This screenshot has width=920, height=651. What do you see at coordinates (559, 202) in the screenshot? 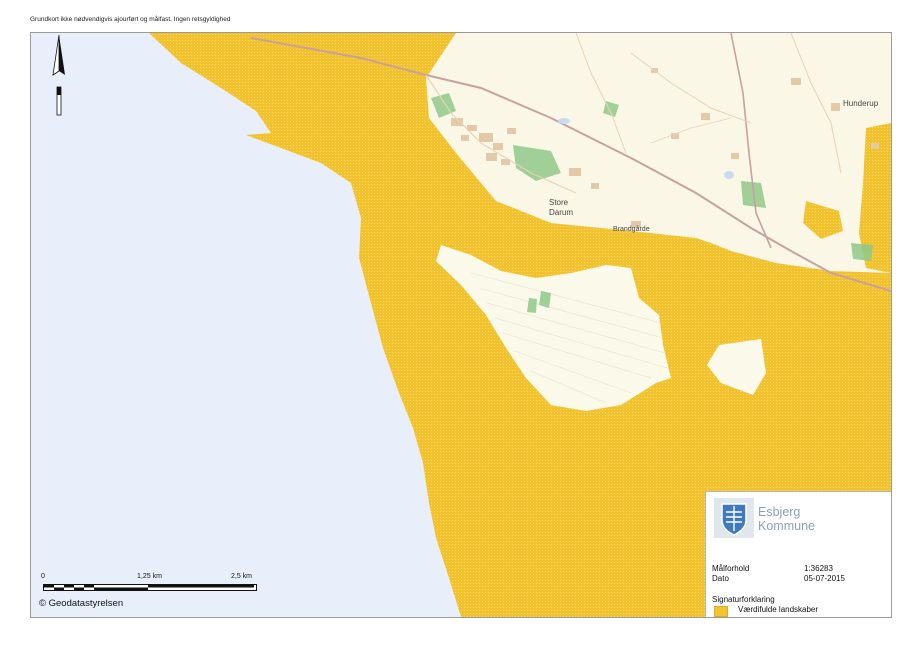
I see `place-label-store: Store` at bounding box center [559, 202].